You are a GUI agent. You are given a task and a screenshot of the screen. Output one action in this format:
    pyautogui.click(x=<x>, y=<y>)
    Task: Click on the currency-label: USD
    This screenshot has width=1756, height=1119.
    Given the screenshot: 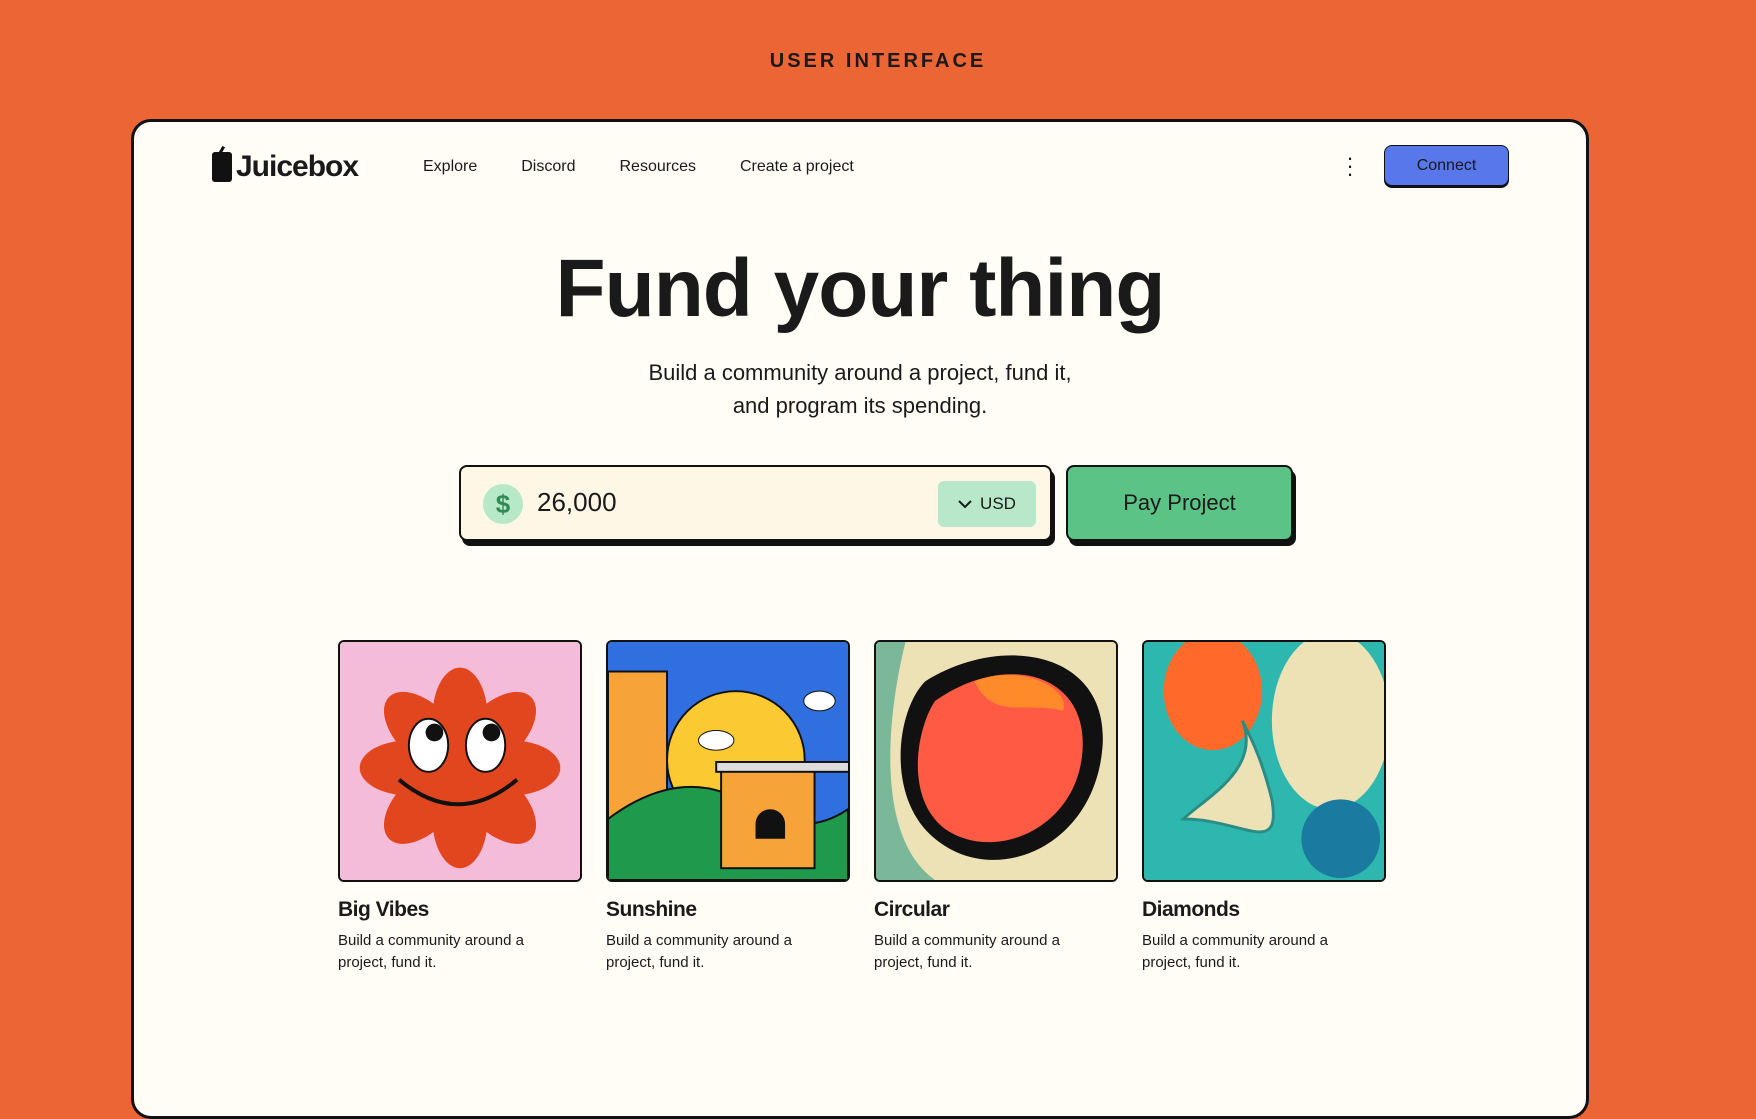 What is the action you would take?
    pyautogui.click(x=998, y=503)
    